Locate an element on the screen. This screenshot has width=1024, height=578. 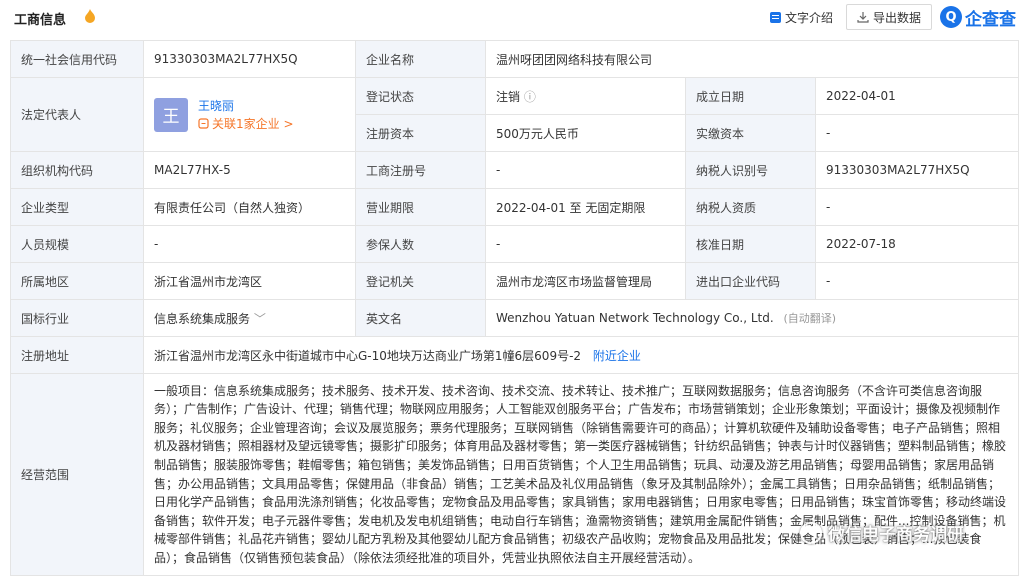
table-row: 人员规模 - 参保人数 - 核准日期 2022-07-18 is located at coordinates (515, 244).